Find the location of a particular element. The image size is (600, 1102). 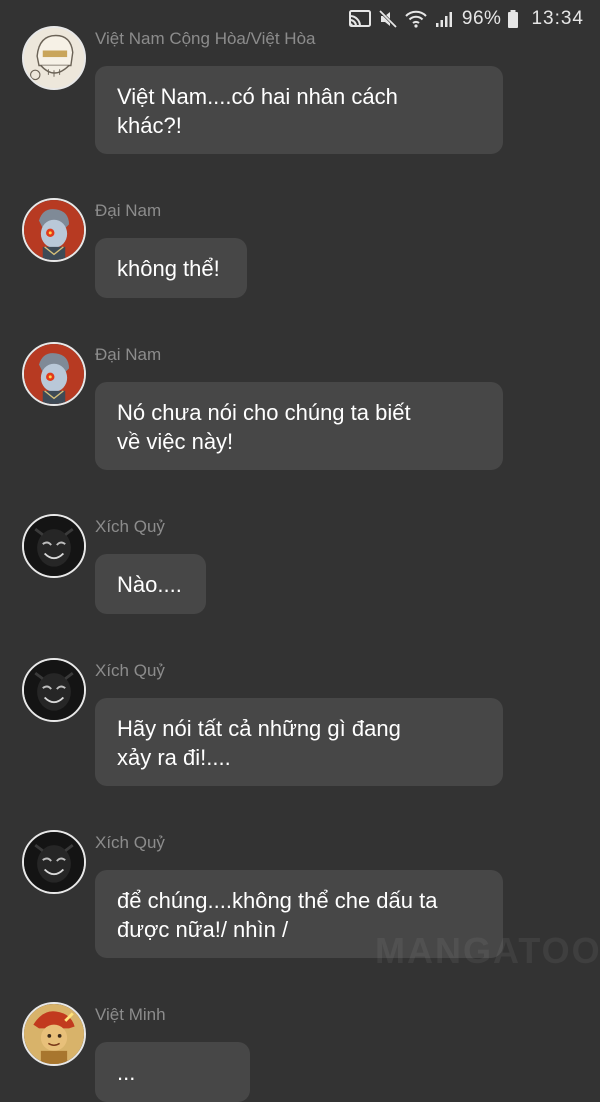

signal-icon is located at coordinates (444, 19).